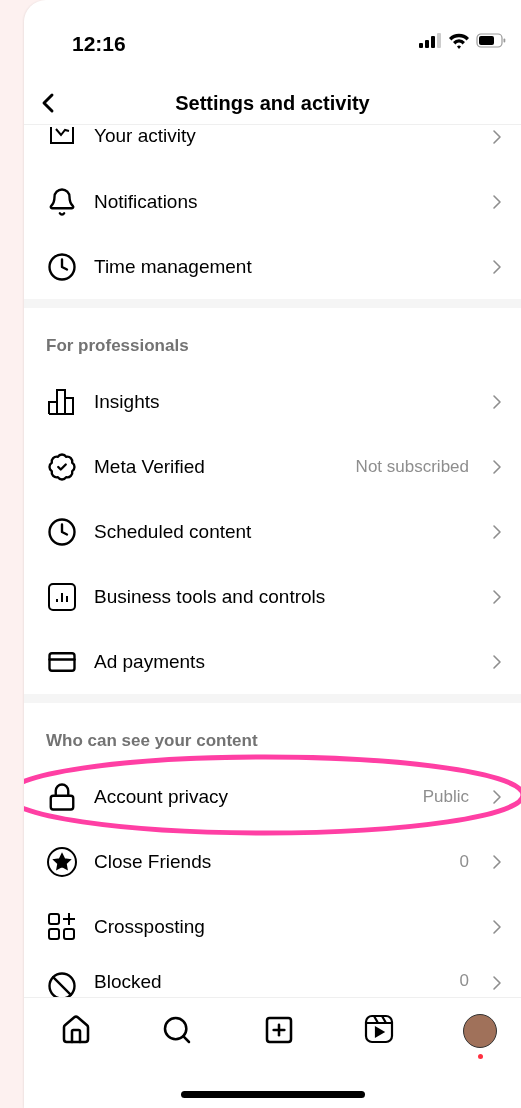  What do you see at coordinates (272, 978) in the screenshot?
I see `settings-row: Blocked 0` at bounding box center [272, 978].